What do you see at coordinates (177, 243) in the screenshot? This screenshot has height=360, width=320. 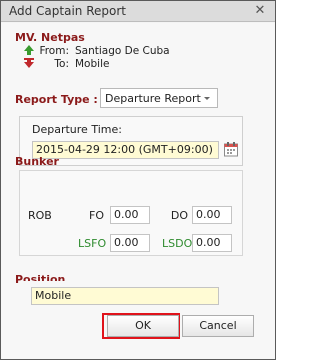 I see `lsdo-label: LSDO` at bounding box center [177, 243].